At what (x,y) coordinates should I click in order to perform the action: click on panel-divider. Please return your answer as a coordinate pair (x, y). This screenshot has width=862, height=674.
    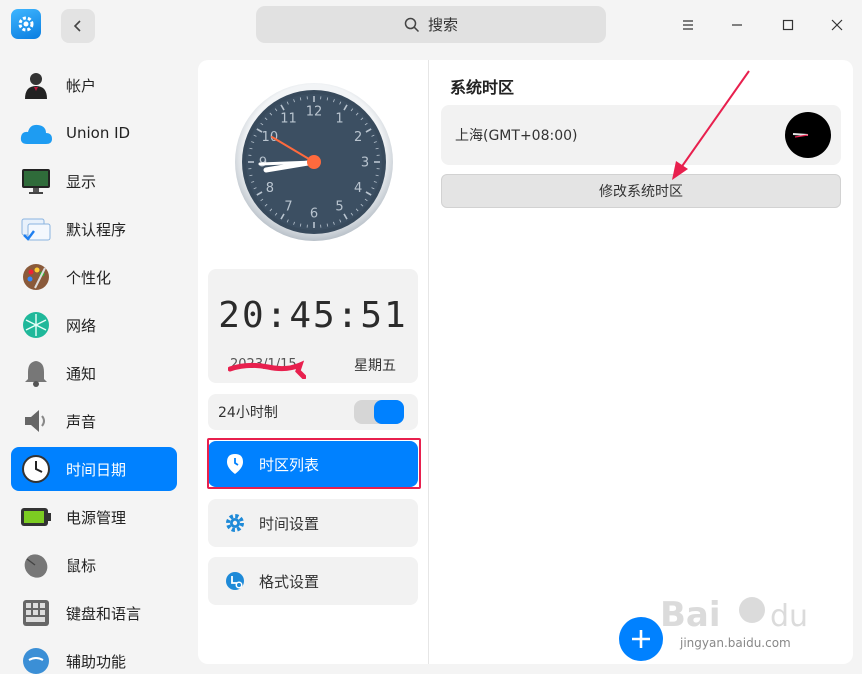
    Looking at the image, I should click on (428, 362).